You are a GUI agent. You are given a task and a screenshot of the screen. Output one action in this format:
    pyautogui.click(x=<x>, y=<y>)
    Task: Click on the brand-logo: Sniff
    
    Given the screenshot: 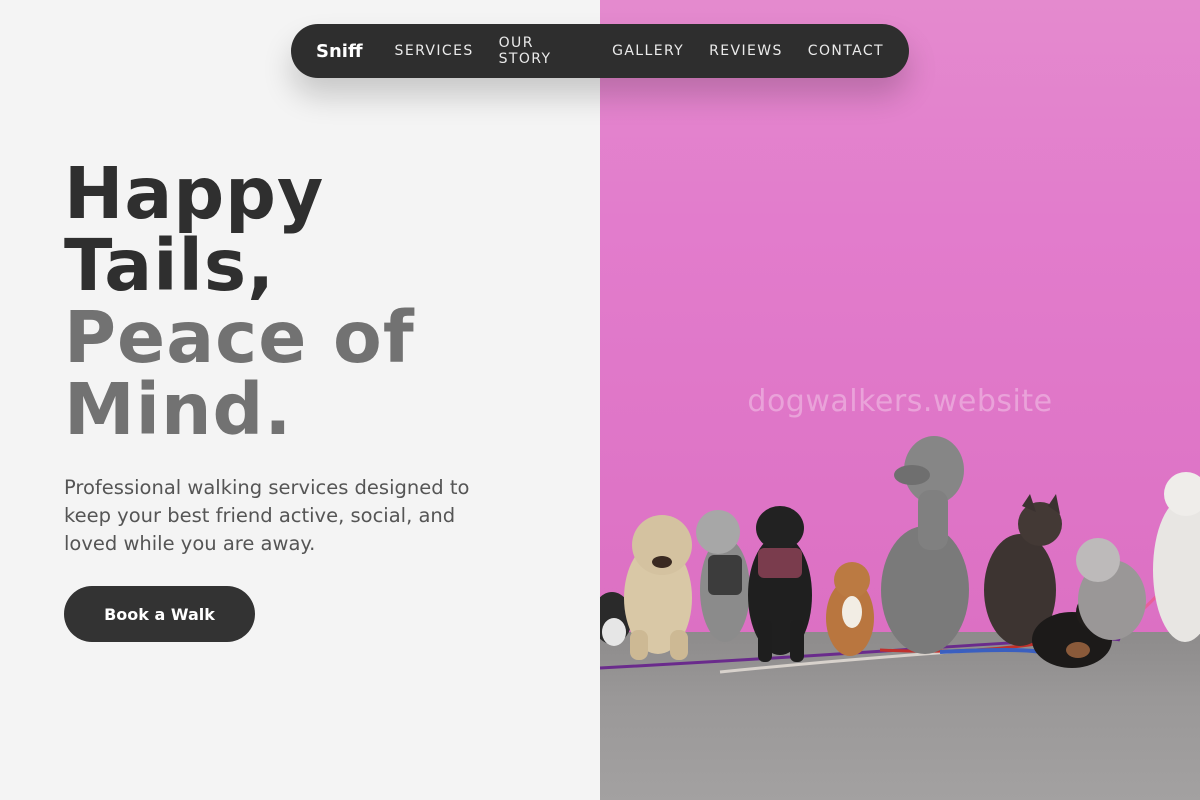 What is the action you would take?
    pyautogui.click(x=339, y=51)
    